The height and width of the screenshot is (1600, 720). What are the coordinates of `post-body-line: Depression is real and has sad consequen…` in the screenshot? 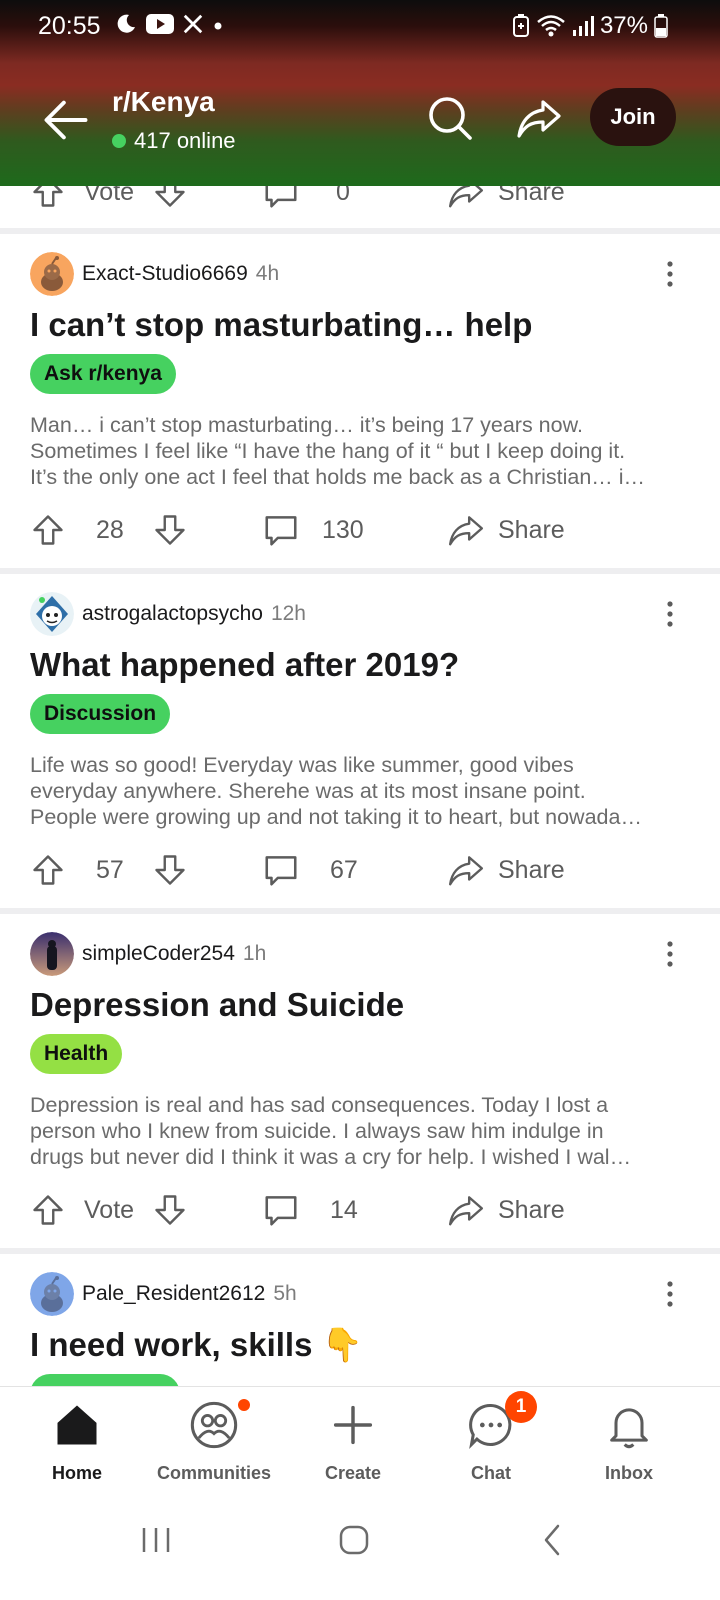 It's located at (319, 1105).